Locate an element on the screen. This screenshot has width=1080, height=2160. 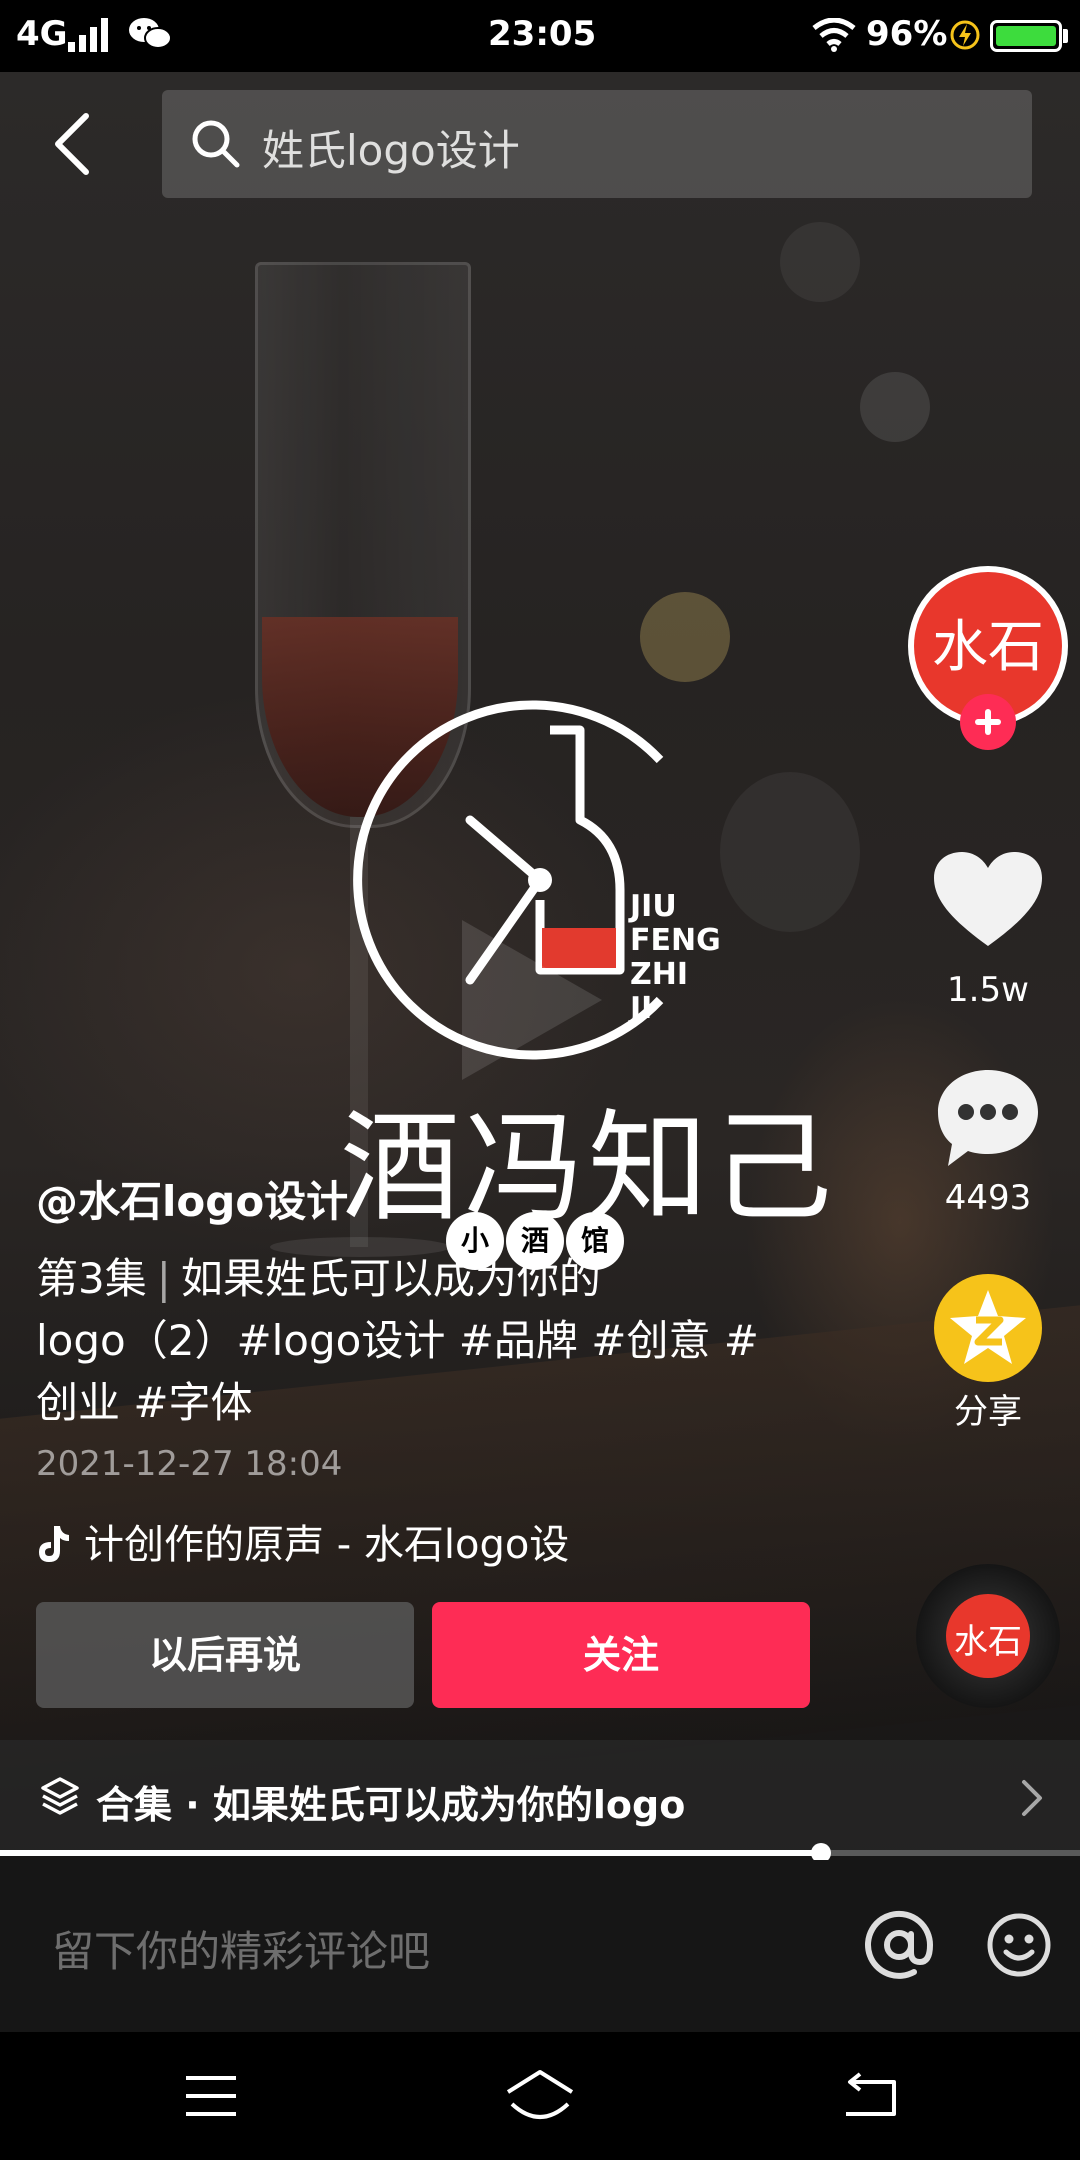
follow-plus-icon is located at coordinates (988, 722).